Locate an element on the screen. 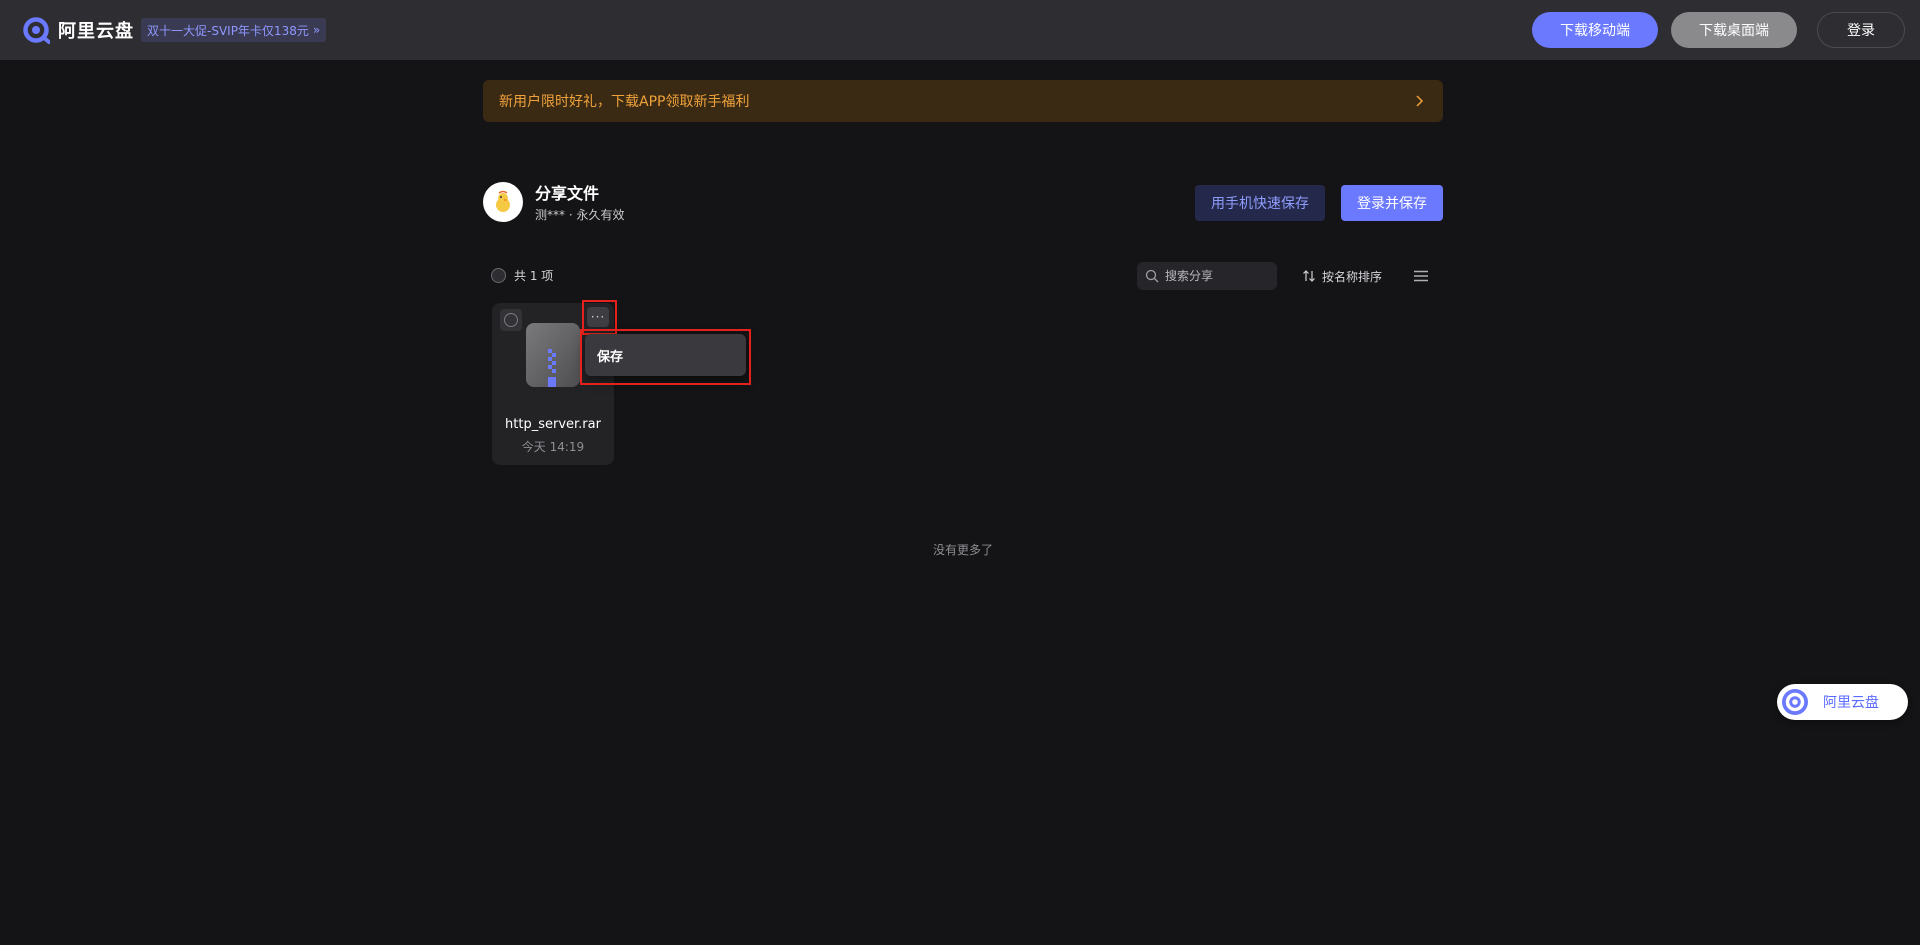  phone-quick-save-button: 用手机快速保存 is located at coordinates (1260, 203).